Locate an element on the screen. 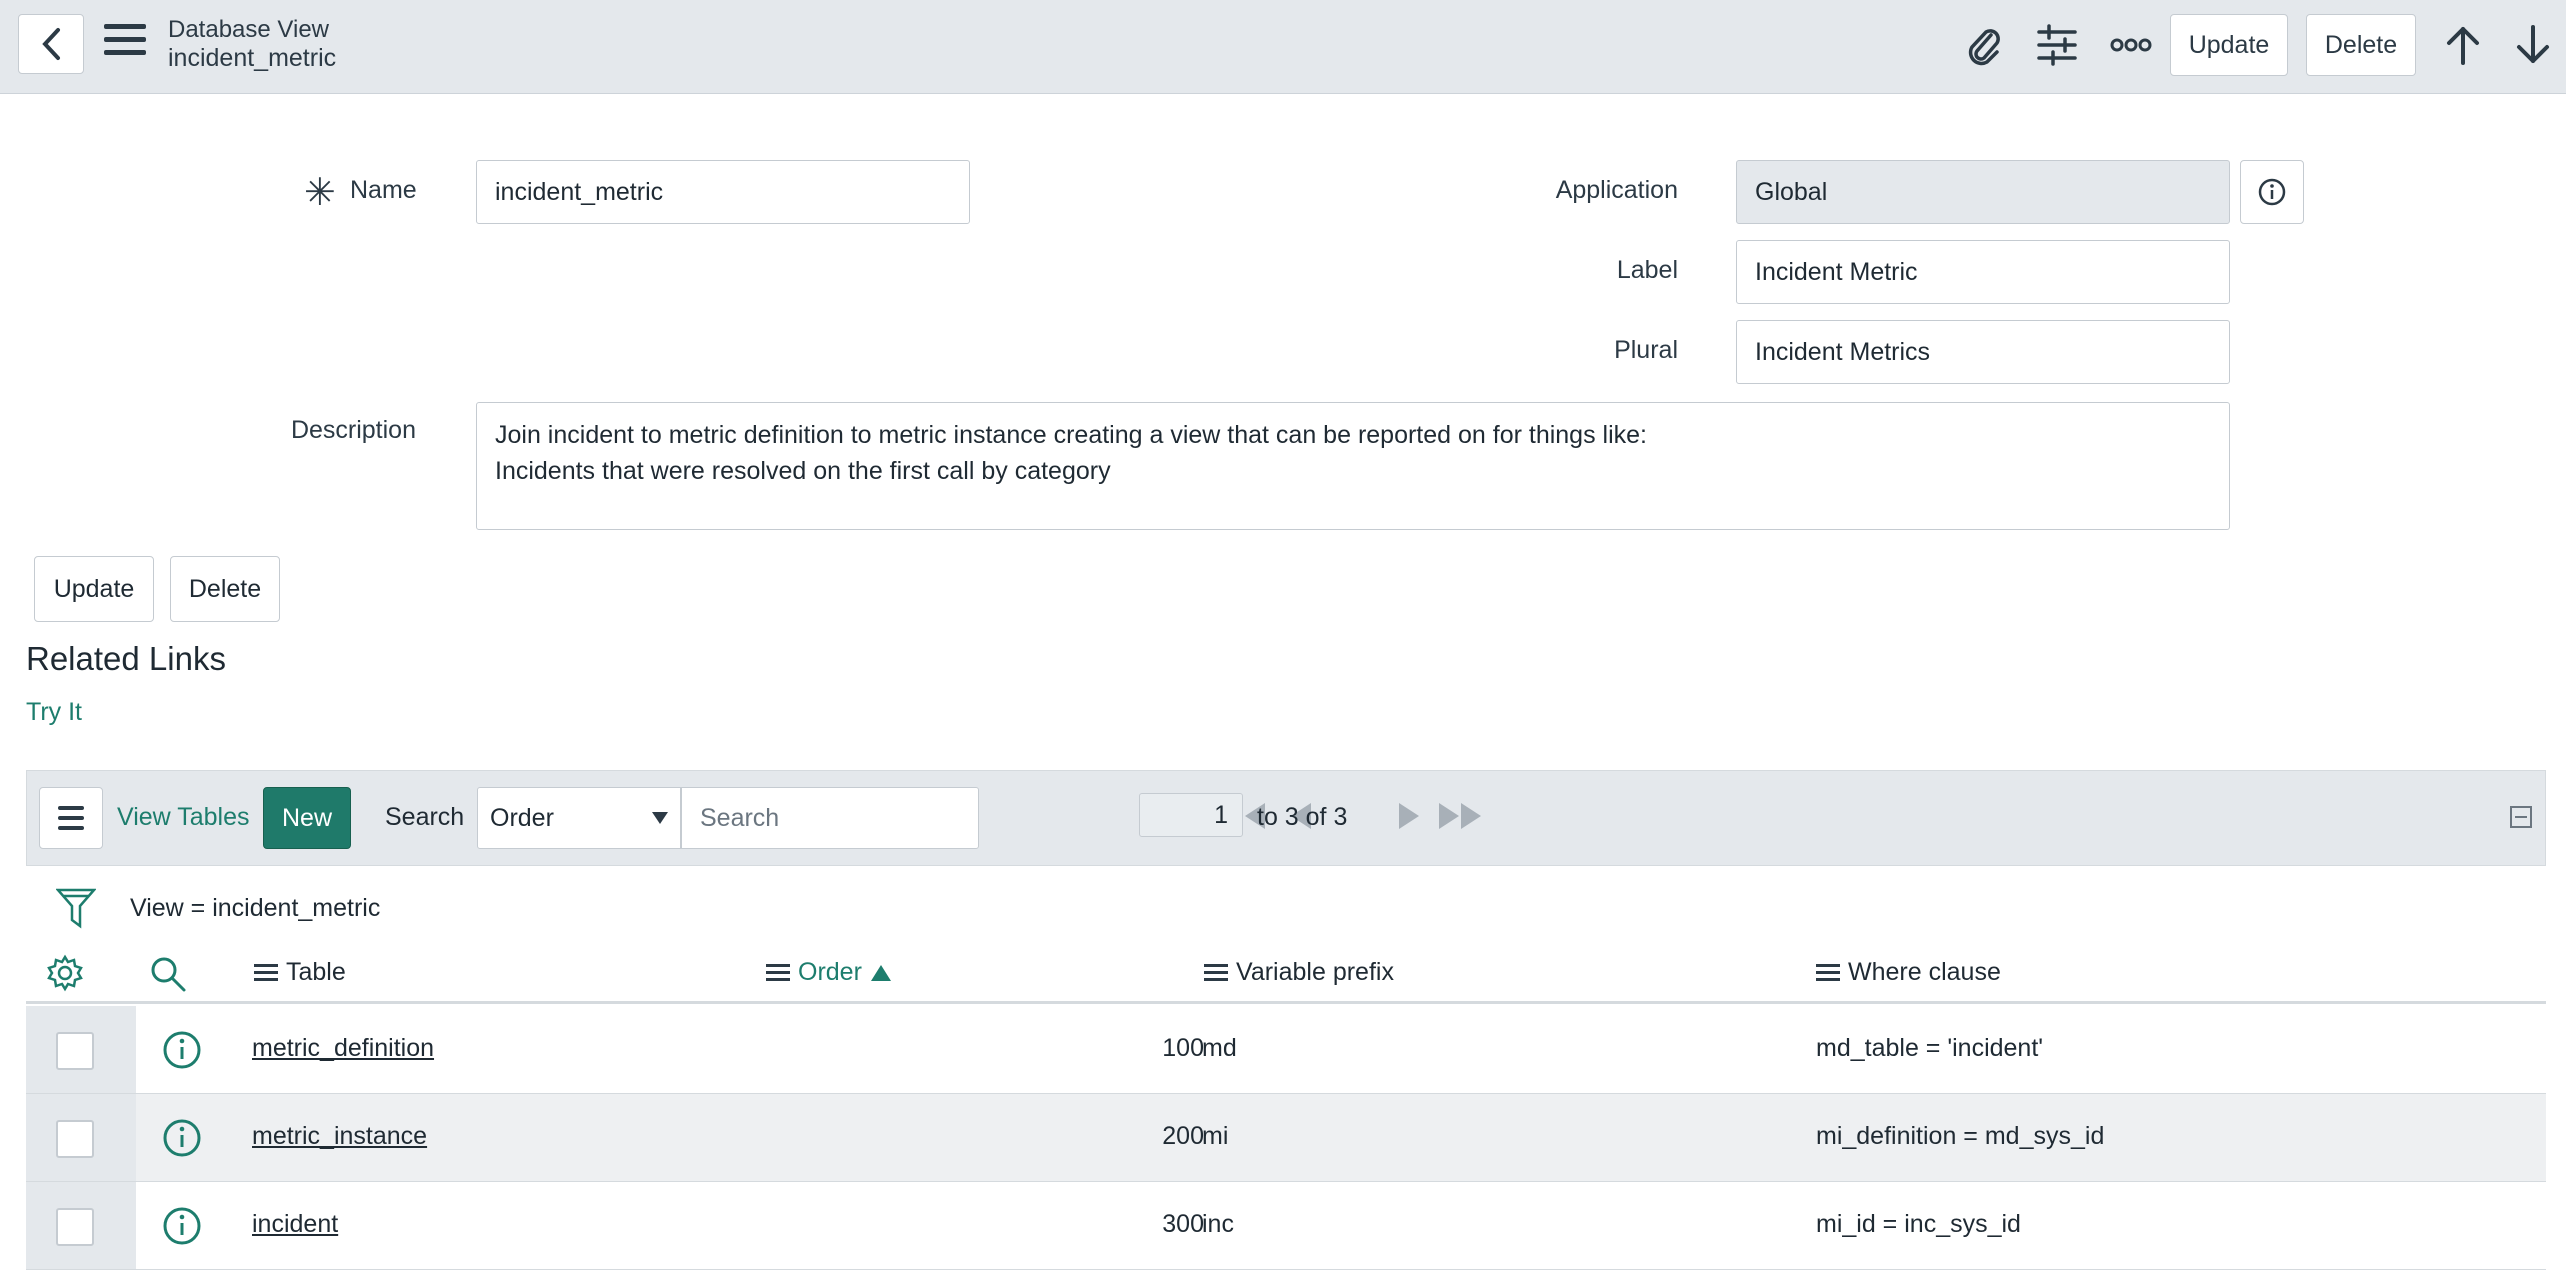 The image size is (2566, 1286). record-name: incident_metric is located at coordinates (252, 58).